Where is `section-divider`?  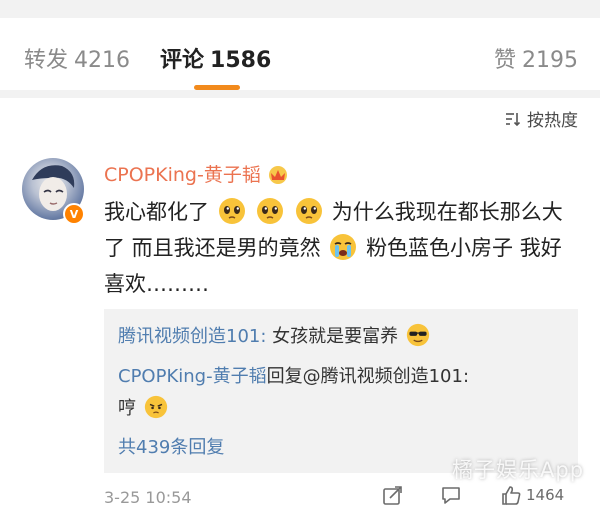
section-divider is located at coordinates (300, 94).